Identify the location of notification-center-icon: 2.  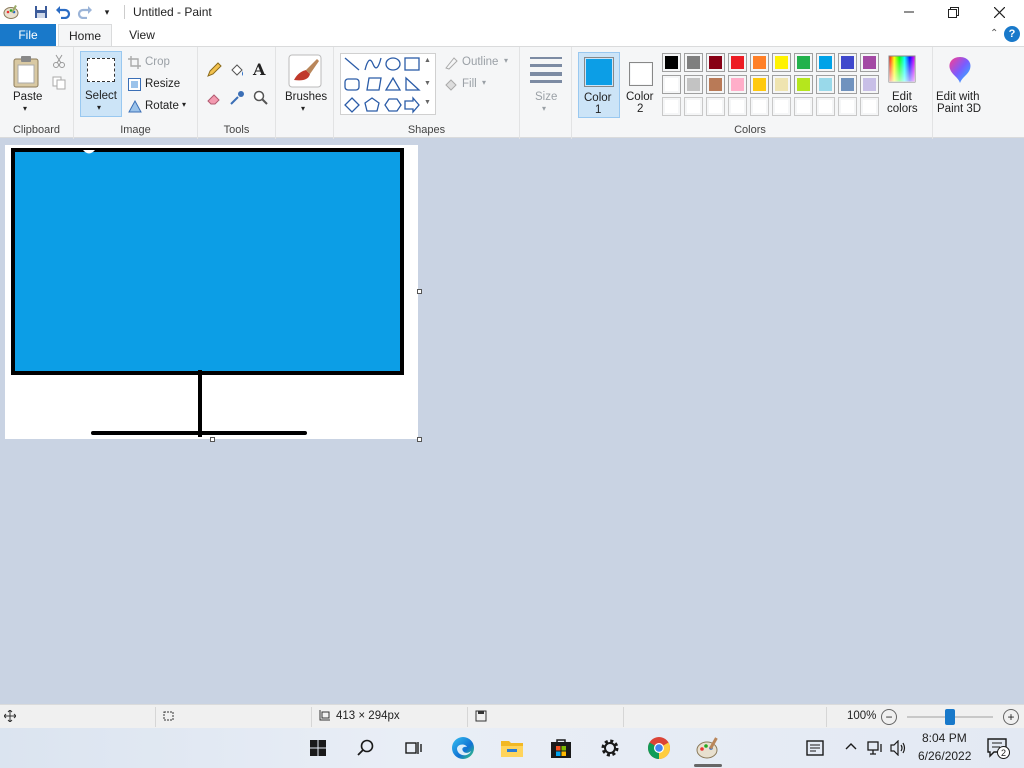
(998, 749).